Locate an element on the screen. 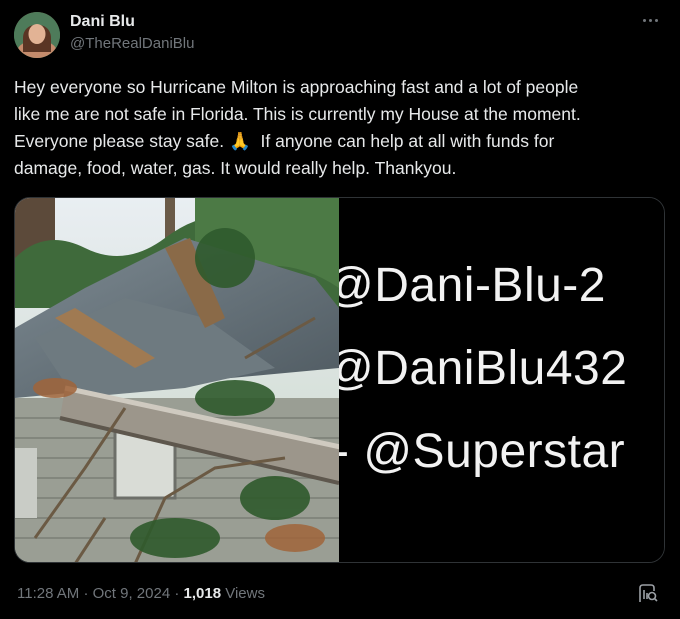  display-name: Dani Blu is located at coordinates (132, 22).